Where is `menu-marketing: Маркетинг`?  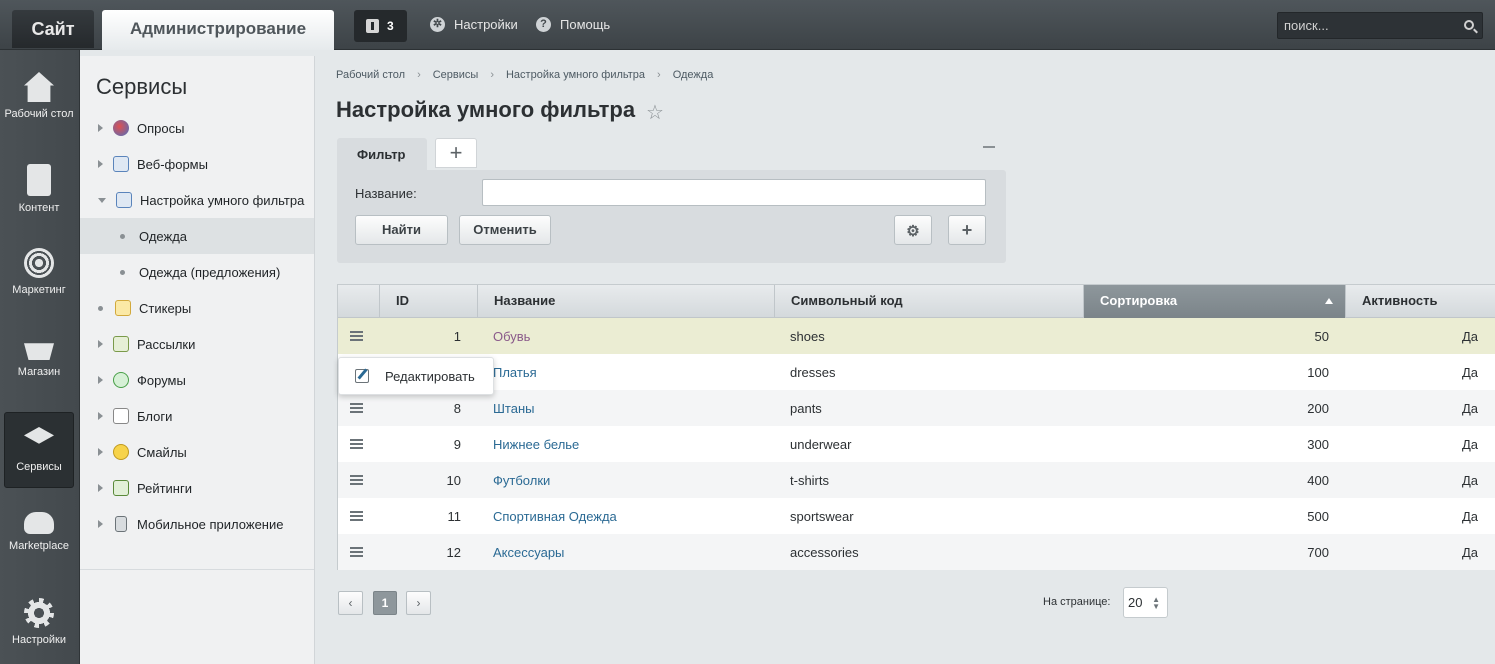 menu-marketing: Маркетинг is located at coordinates (39, 272).